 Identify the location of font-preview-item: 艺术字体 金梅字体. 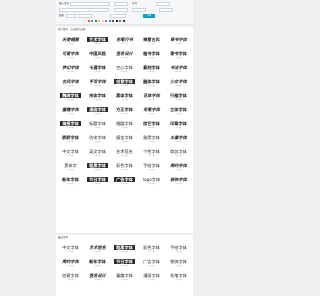
(97, 41).